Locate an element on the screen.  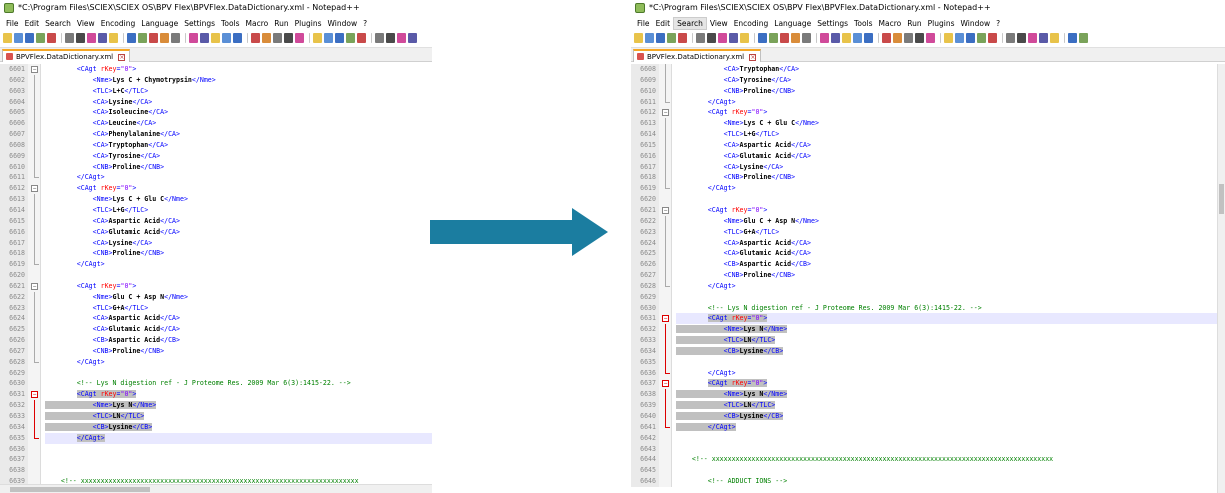
code-line: 6604 <CA>Lysine</CA> is located at coordinates (216, 102).